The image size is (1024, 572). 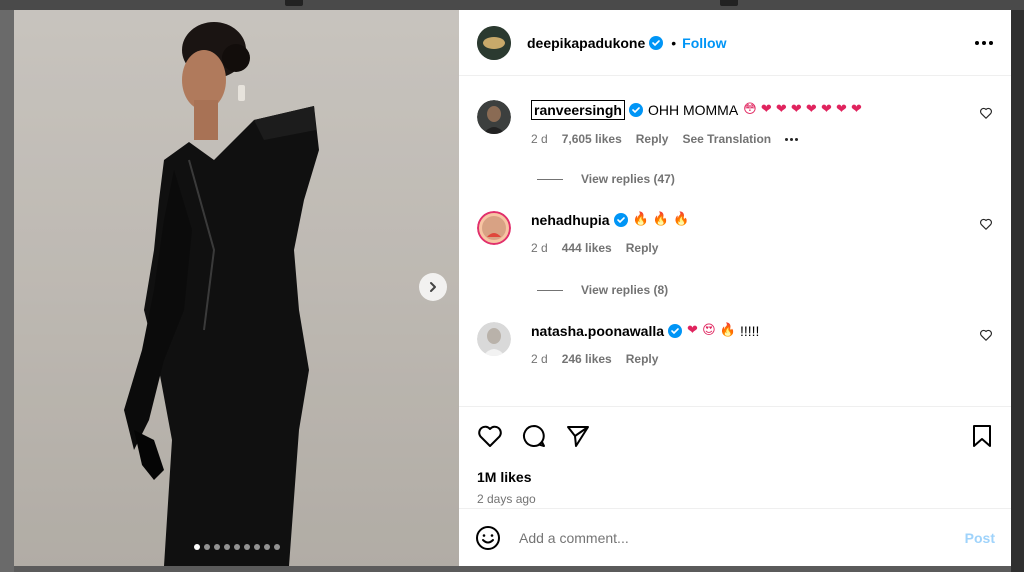 What do you see at coordinates (704, 43) in the screenshot?
I see `follow-button: Follow` at bounding box center [704, 43].